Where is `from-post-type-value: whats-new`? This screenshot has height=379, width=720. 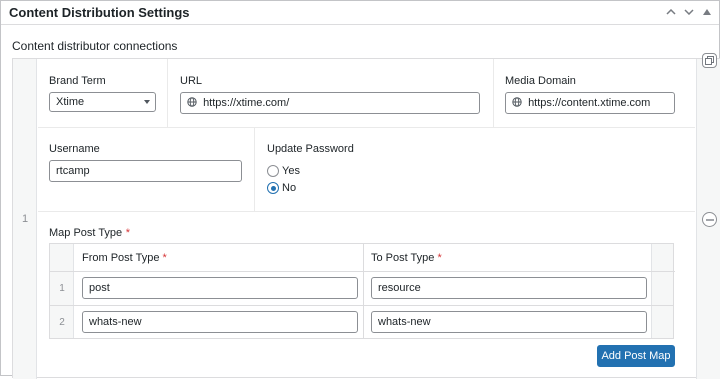 from-post-type-value: whats-new is located at coordinates (115, 322).